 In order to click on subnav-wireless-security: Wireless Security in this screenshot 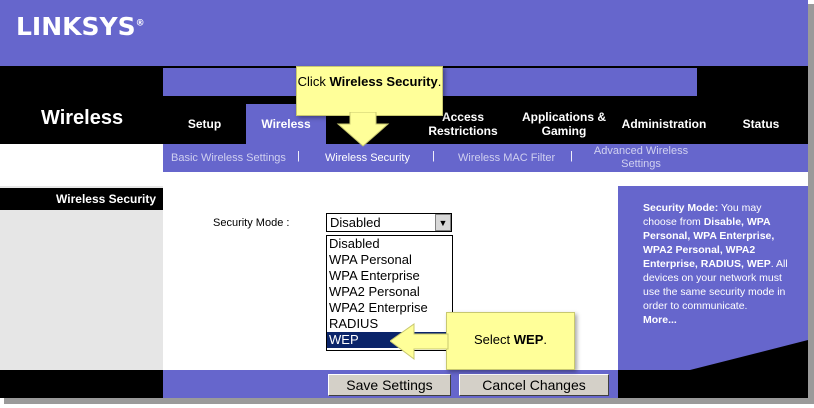, I will do `click(367, 158)`.